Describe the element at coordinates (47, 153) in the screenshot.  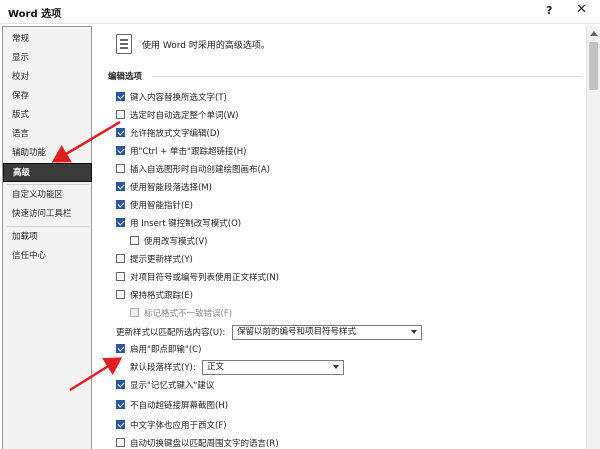
I see `sidebar-item-accessibility: 辅助功能` at that location.